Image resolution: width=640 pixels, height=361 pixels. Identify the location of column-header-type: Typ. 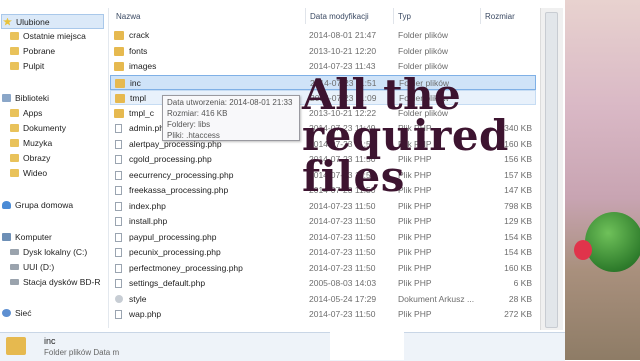
(437, 16).